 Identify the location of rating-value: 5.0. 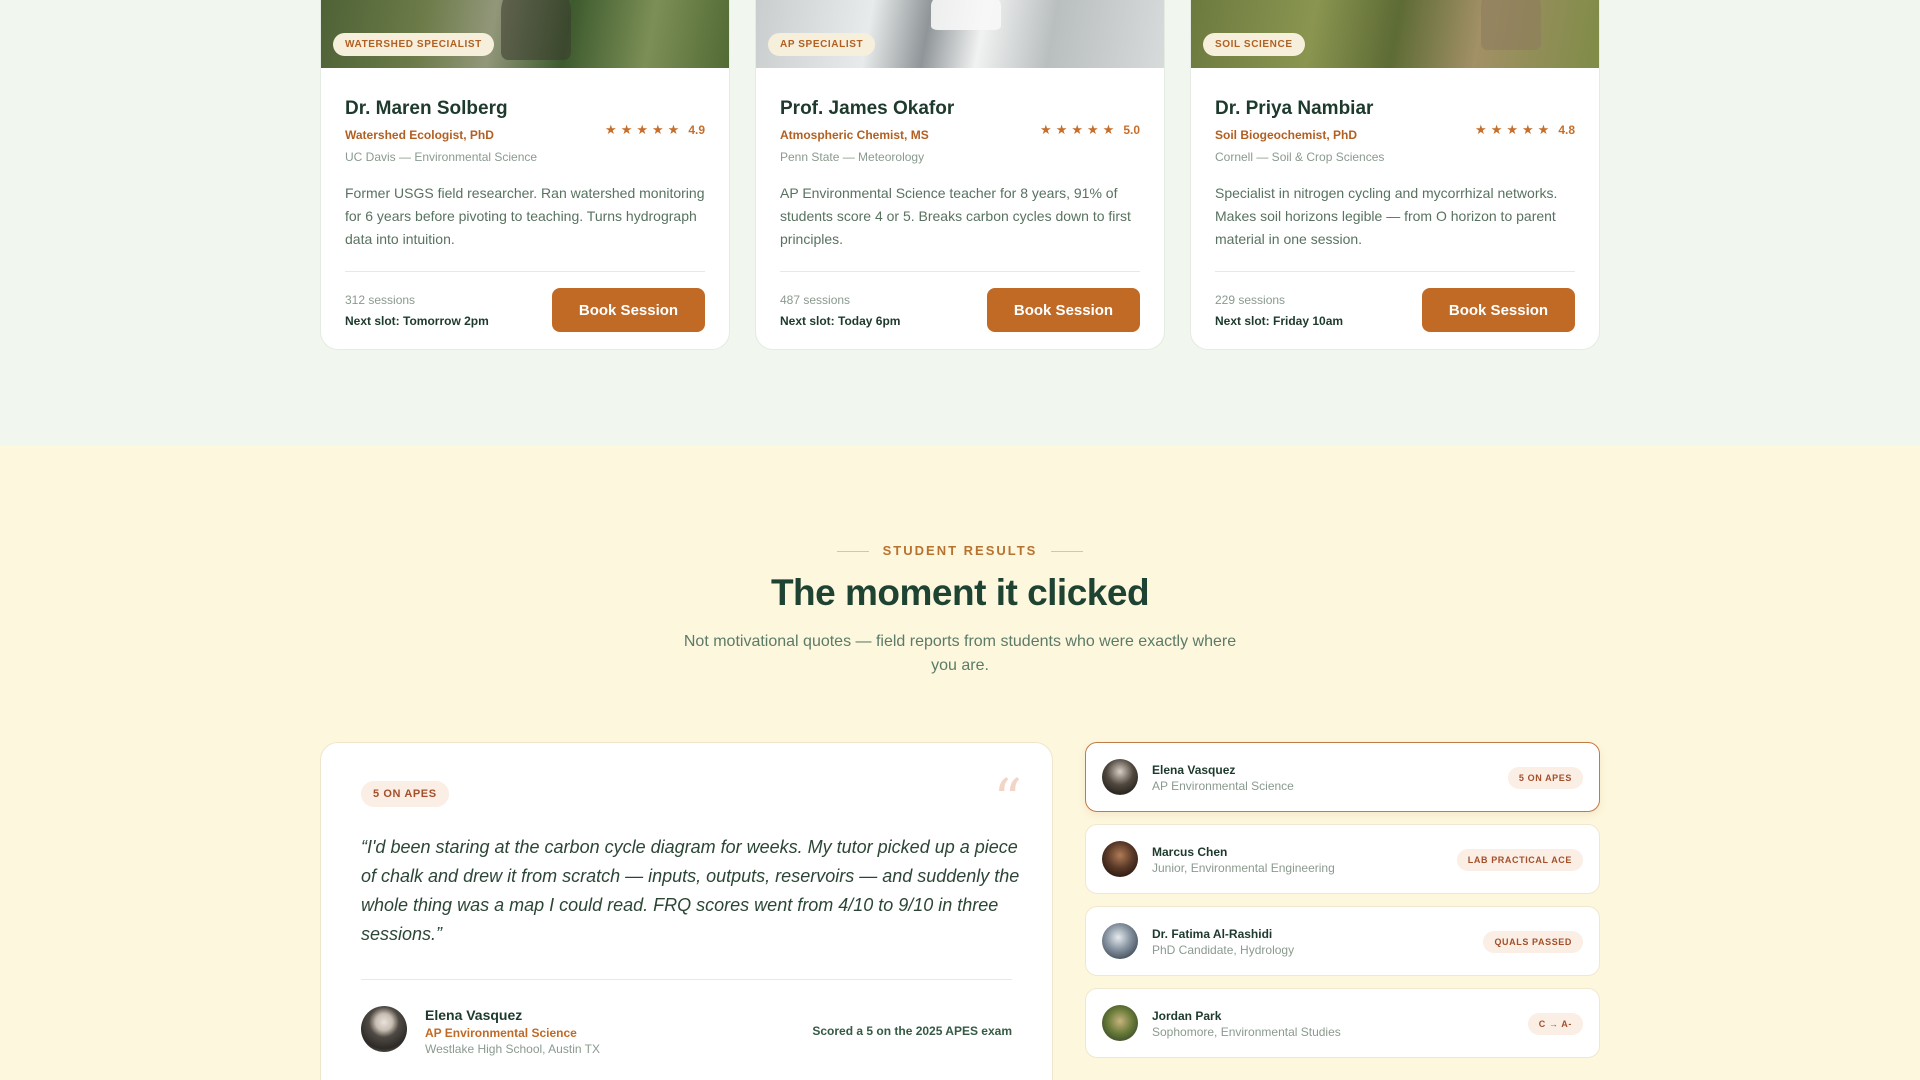
(1131, 130).